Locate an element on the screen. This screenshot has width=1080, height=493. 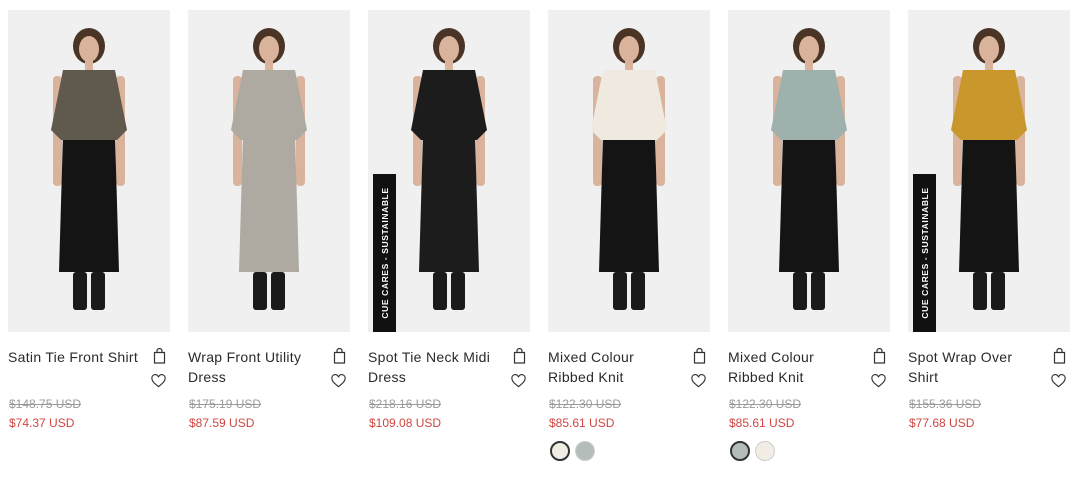
product-name: Spot Wrap Over Shirt is located at coordinates (975, 367).